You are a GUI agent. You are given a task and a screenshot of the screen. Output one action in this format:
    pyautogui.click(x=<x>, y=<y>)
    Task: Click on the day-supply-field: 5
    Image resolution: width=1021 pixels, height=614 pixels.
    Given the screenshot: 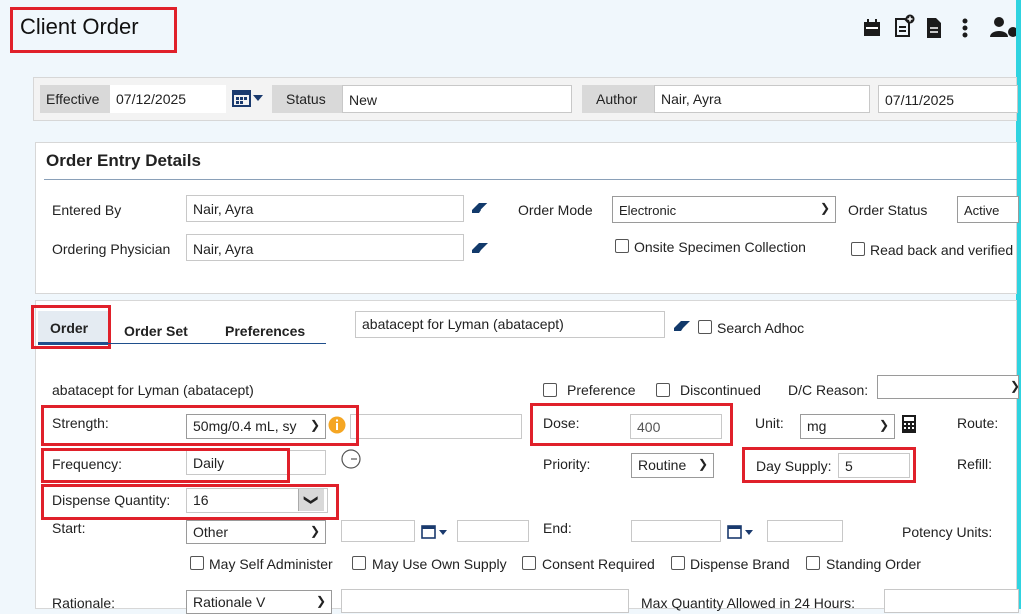 What is the action you would take?
    pyautogui.click(x=874, y=465)
    